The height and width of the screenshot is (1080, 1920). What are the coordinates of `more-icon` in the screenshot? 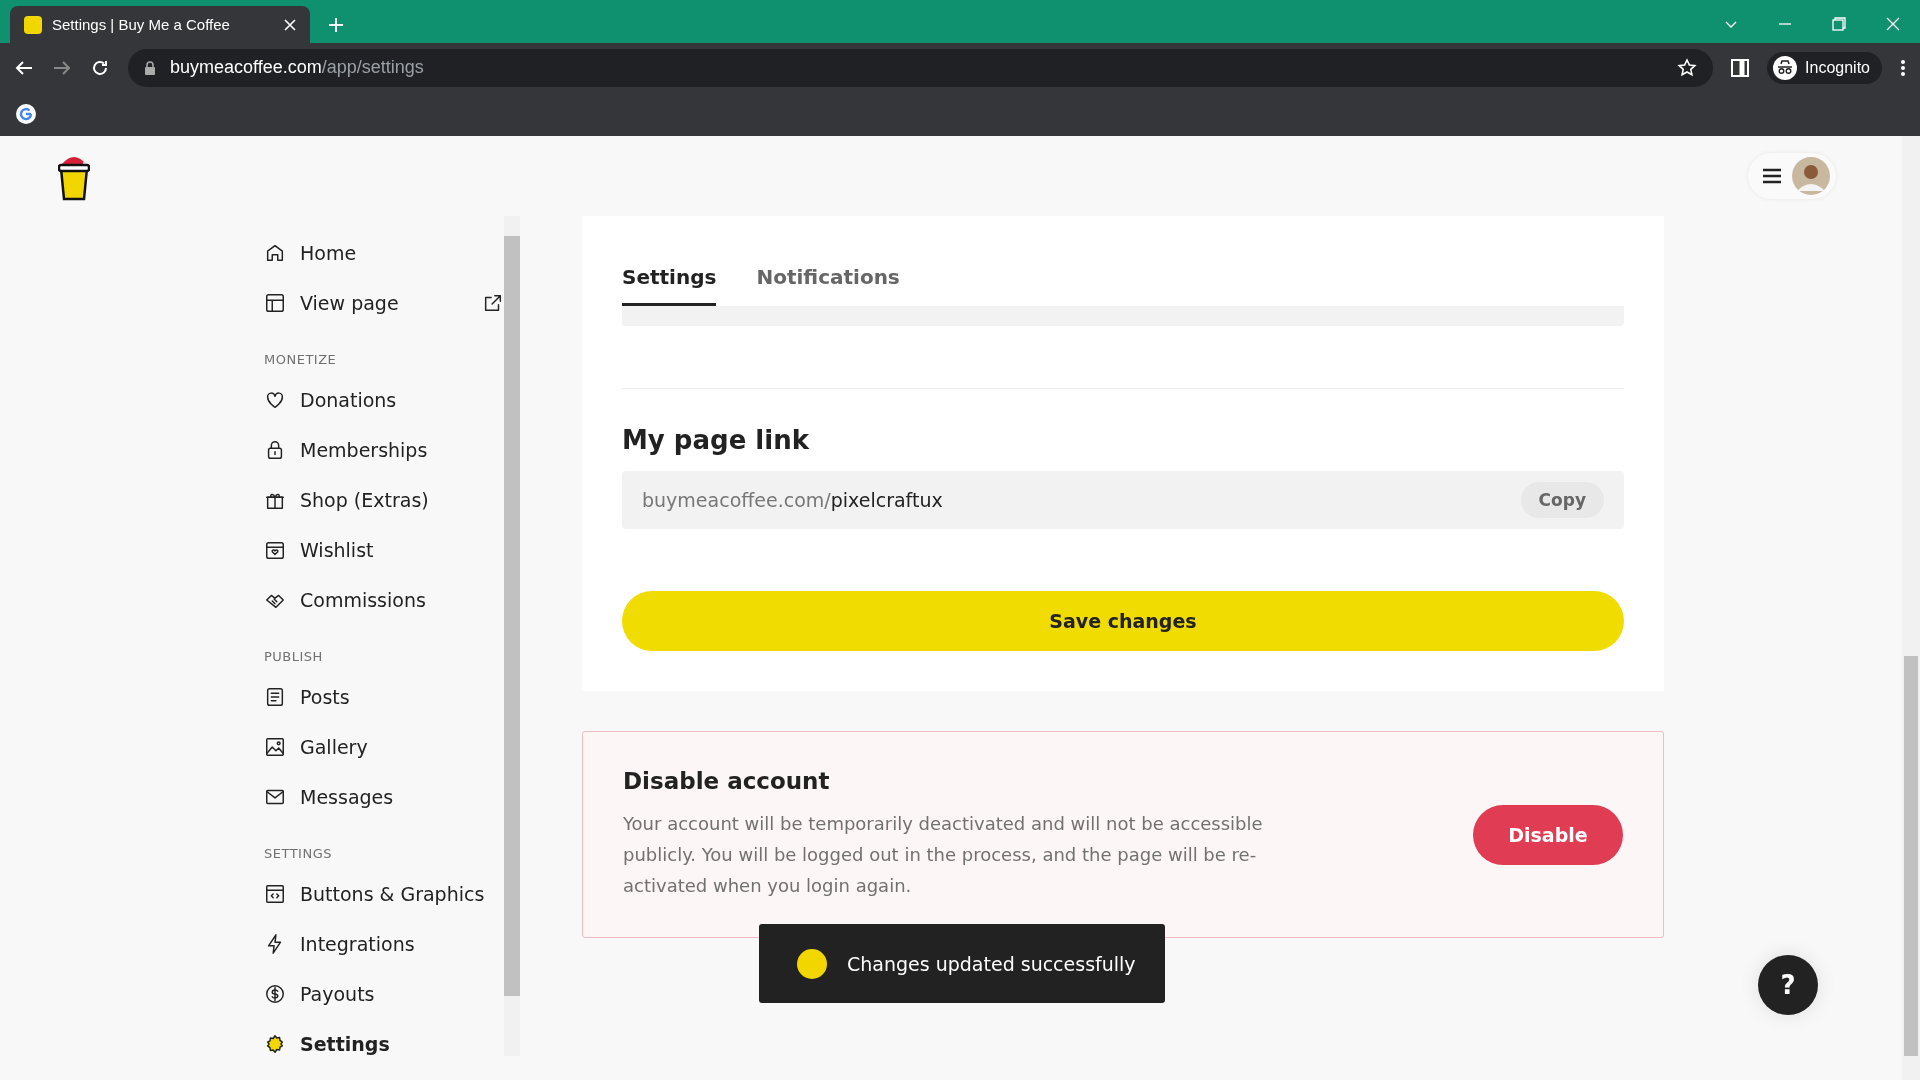 It's located at (1903, 67).